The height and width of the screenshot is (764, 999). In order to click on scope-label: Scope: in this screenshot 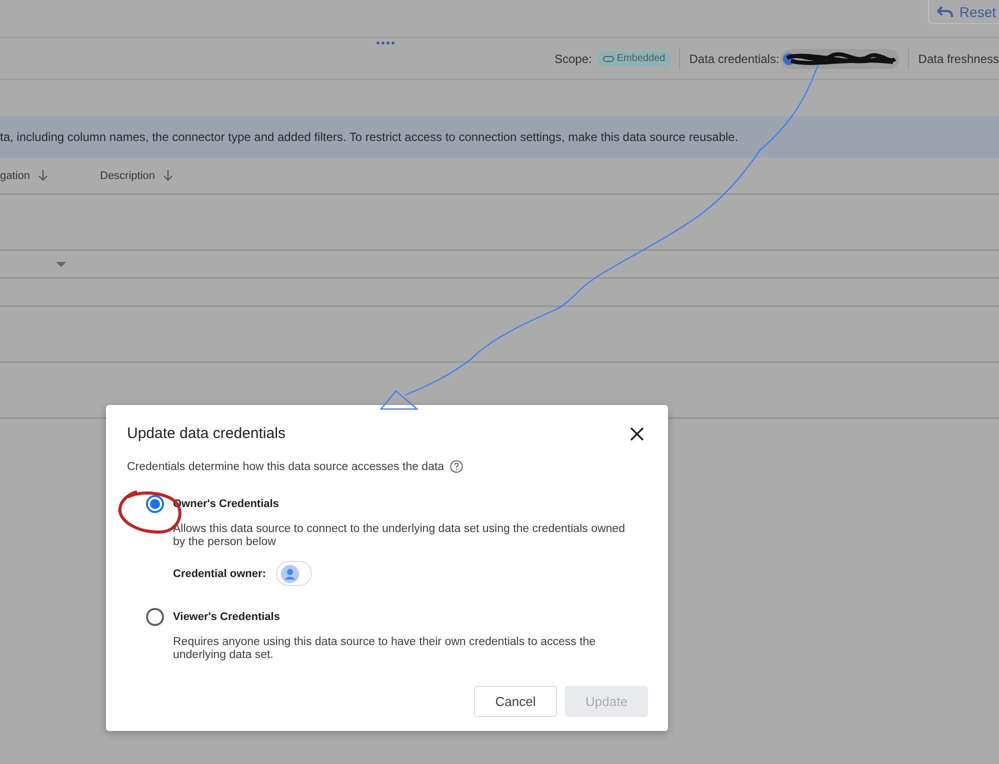, I will do `click(573, 59)`.